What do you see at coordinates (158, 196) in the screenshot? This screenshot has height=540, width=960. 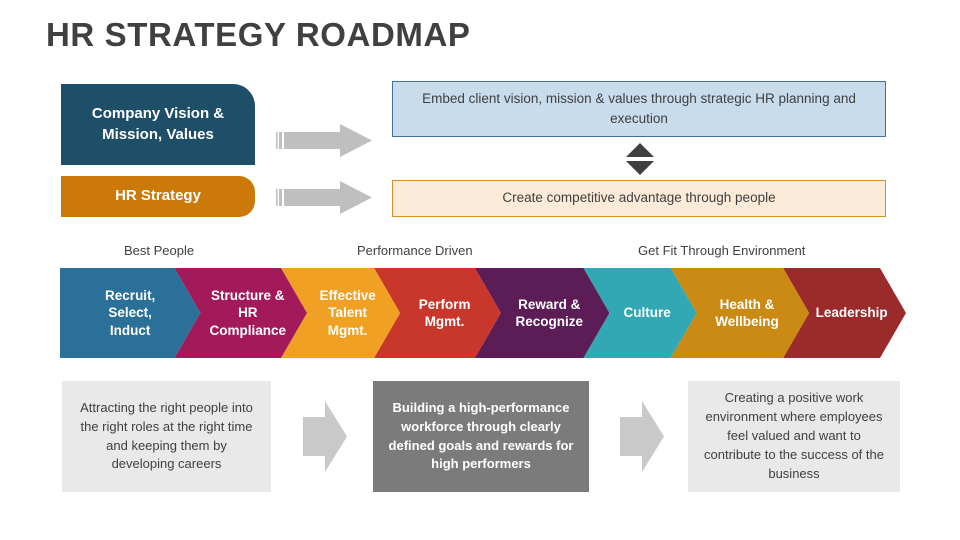 I see `hr-strategy-block: HR Strategy` at bounding box center [158, 196].